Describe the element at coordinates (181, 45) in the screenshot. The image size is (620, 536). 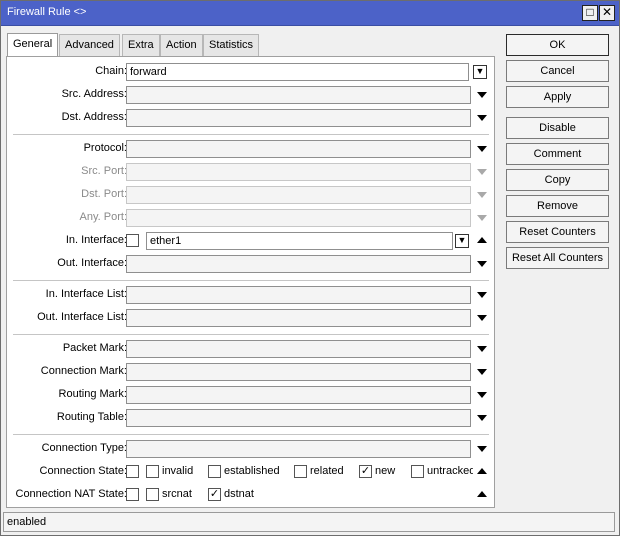
I see `tab-action: Action` at that location.